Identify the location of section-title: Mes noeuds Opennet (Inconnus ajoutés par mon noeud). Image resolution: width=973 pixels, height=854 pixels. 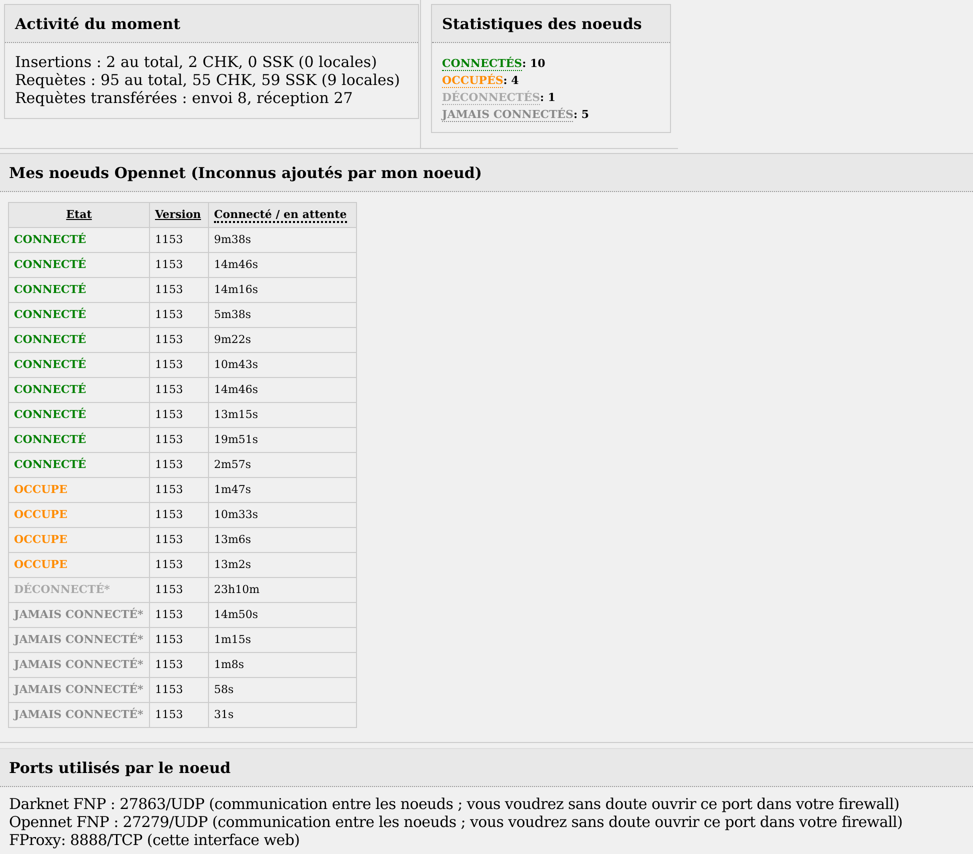
(486, 173).